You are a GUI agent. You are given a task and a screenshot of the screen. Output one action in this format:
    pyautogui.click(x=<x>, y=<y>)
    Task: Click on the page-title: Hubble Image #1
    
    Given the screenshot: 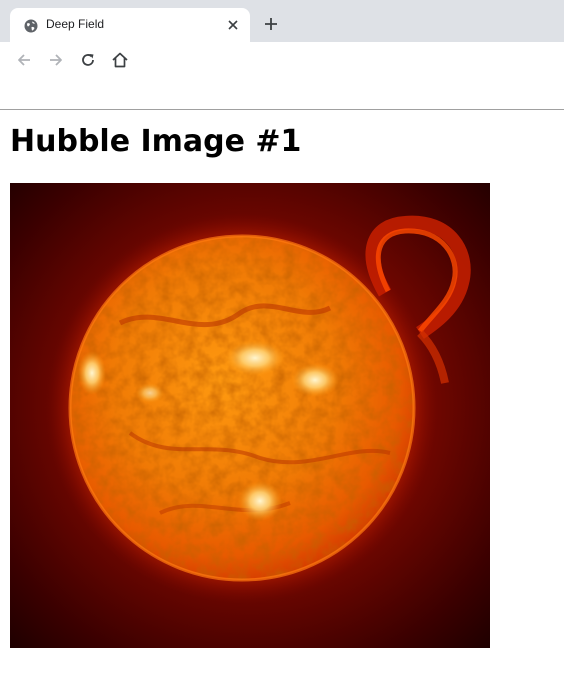 What is the action you would take?
    pyautogui.click(x=156, y=141)
    